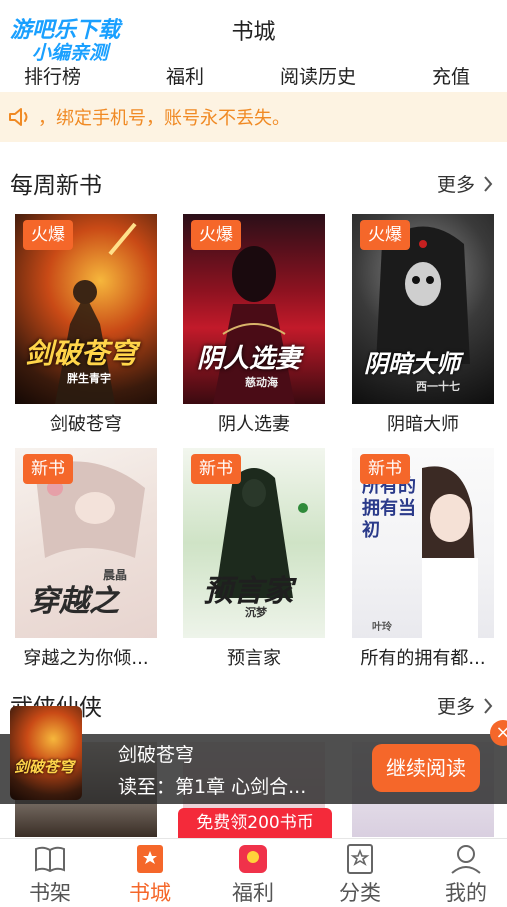  What do you see at coordinates (254, 424) in the screenshot?
I see `book-title: 阴人选妻` at bounding box center [254, 424].